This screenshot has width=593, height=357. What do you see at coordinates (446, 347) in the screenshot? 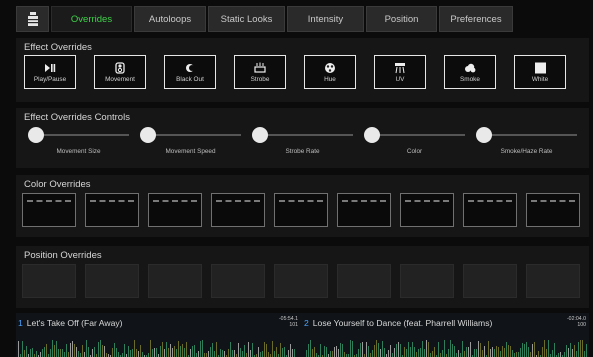
I see `deck-2-waveform` at bounding box center [446, 347].